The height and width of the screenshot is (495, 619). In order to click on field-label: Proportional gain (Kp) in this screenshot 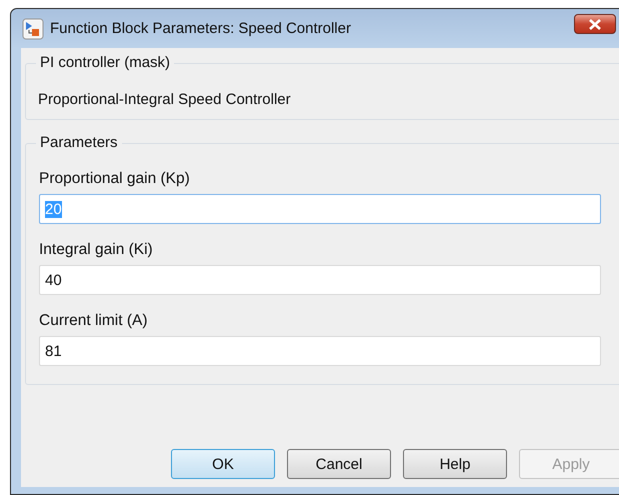, I will do `click(115, 179)`.